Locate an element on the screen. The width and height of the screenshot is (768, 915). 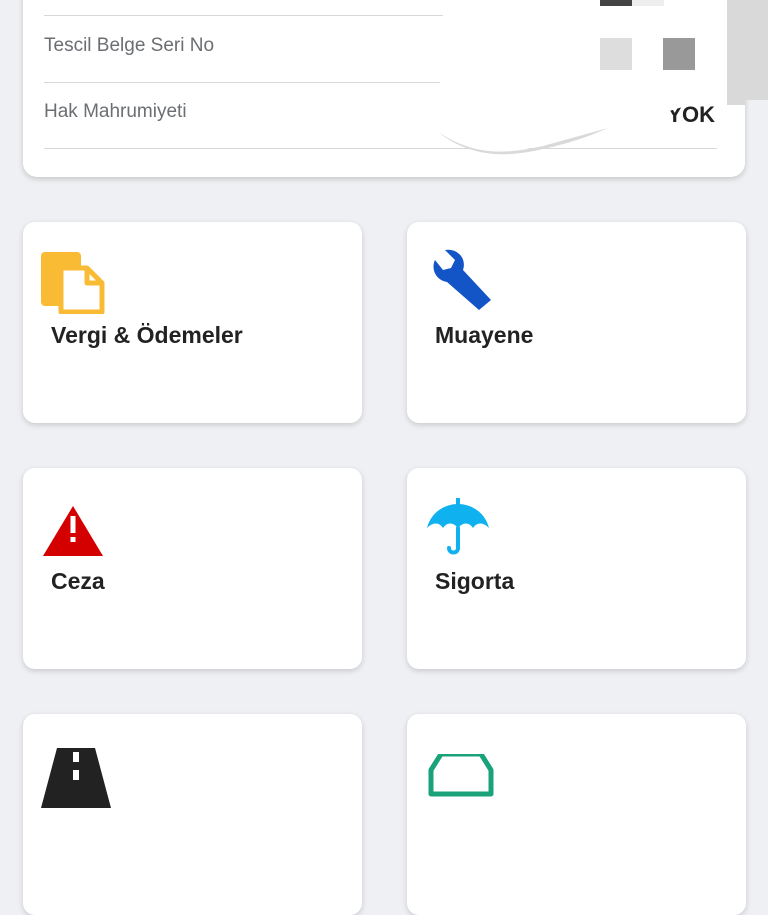
tile-ceza: Ceza is located at coordinates (192, 568).